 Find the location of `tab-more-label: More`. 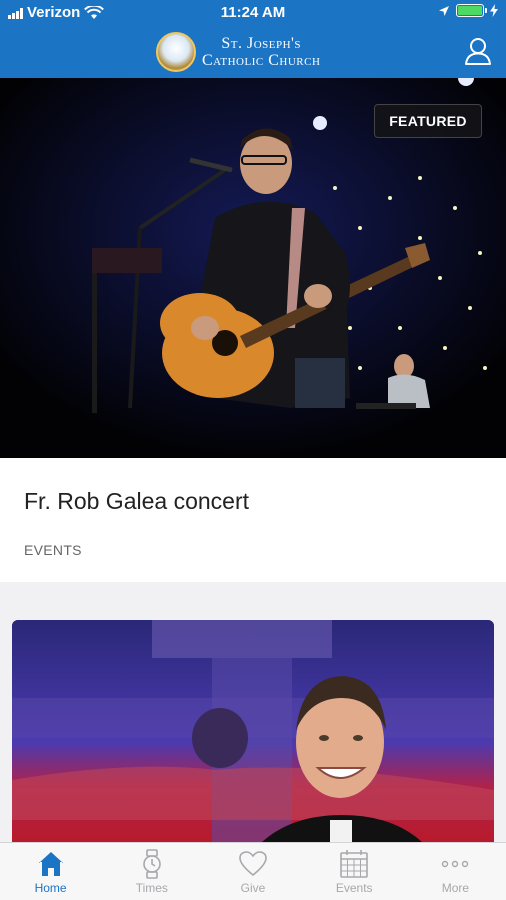

tab-more-label: More is located at coordinates (455, 888).